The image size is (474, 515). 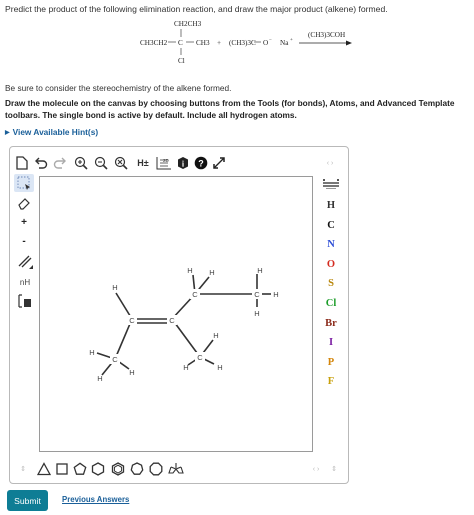 I want to click on top-toolbar: H± 2D i ? ‹ ›, so click(x=180, y=160).